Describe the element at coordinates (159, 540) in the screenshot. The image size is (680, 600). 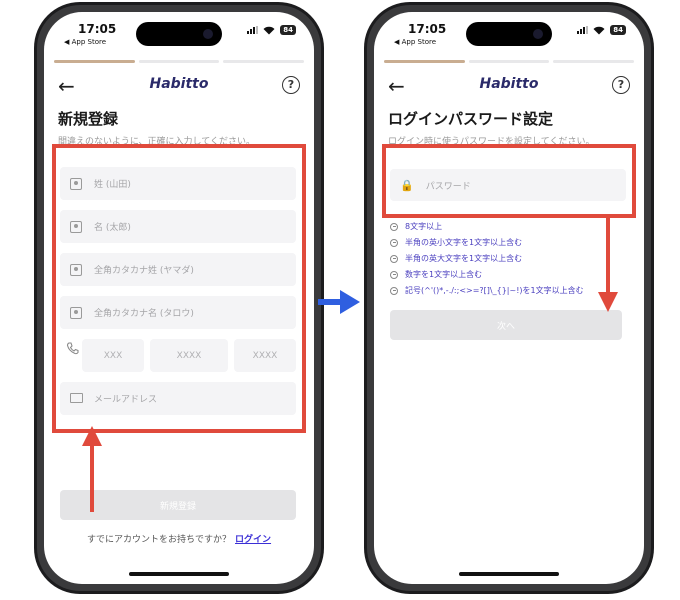
I see `login-prompt-text: すでにアカウントをお持ちですか？` at that location.